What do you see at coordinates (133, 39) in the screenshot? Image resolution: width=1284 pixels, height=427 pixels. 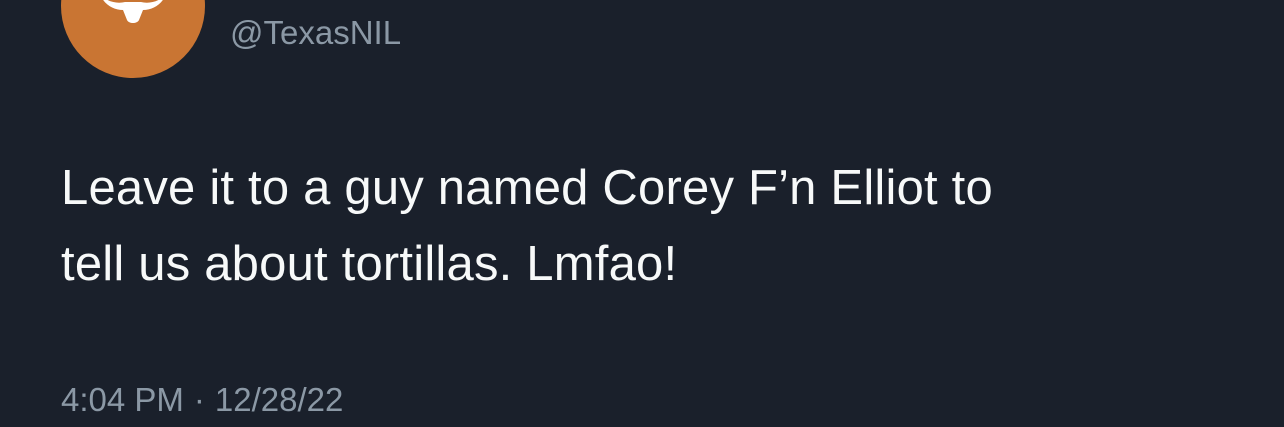 I see `avatar` at bounding box center [133, 39].